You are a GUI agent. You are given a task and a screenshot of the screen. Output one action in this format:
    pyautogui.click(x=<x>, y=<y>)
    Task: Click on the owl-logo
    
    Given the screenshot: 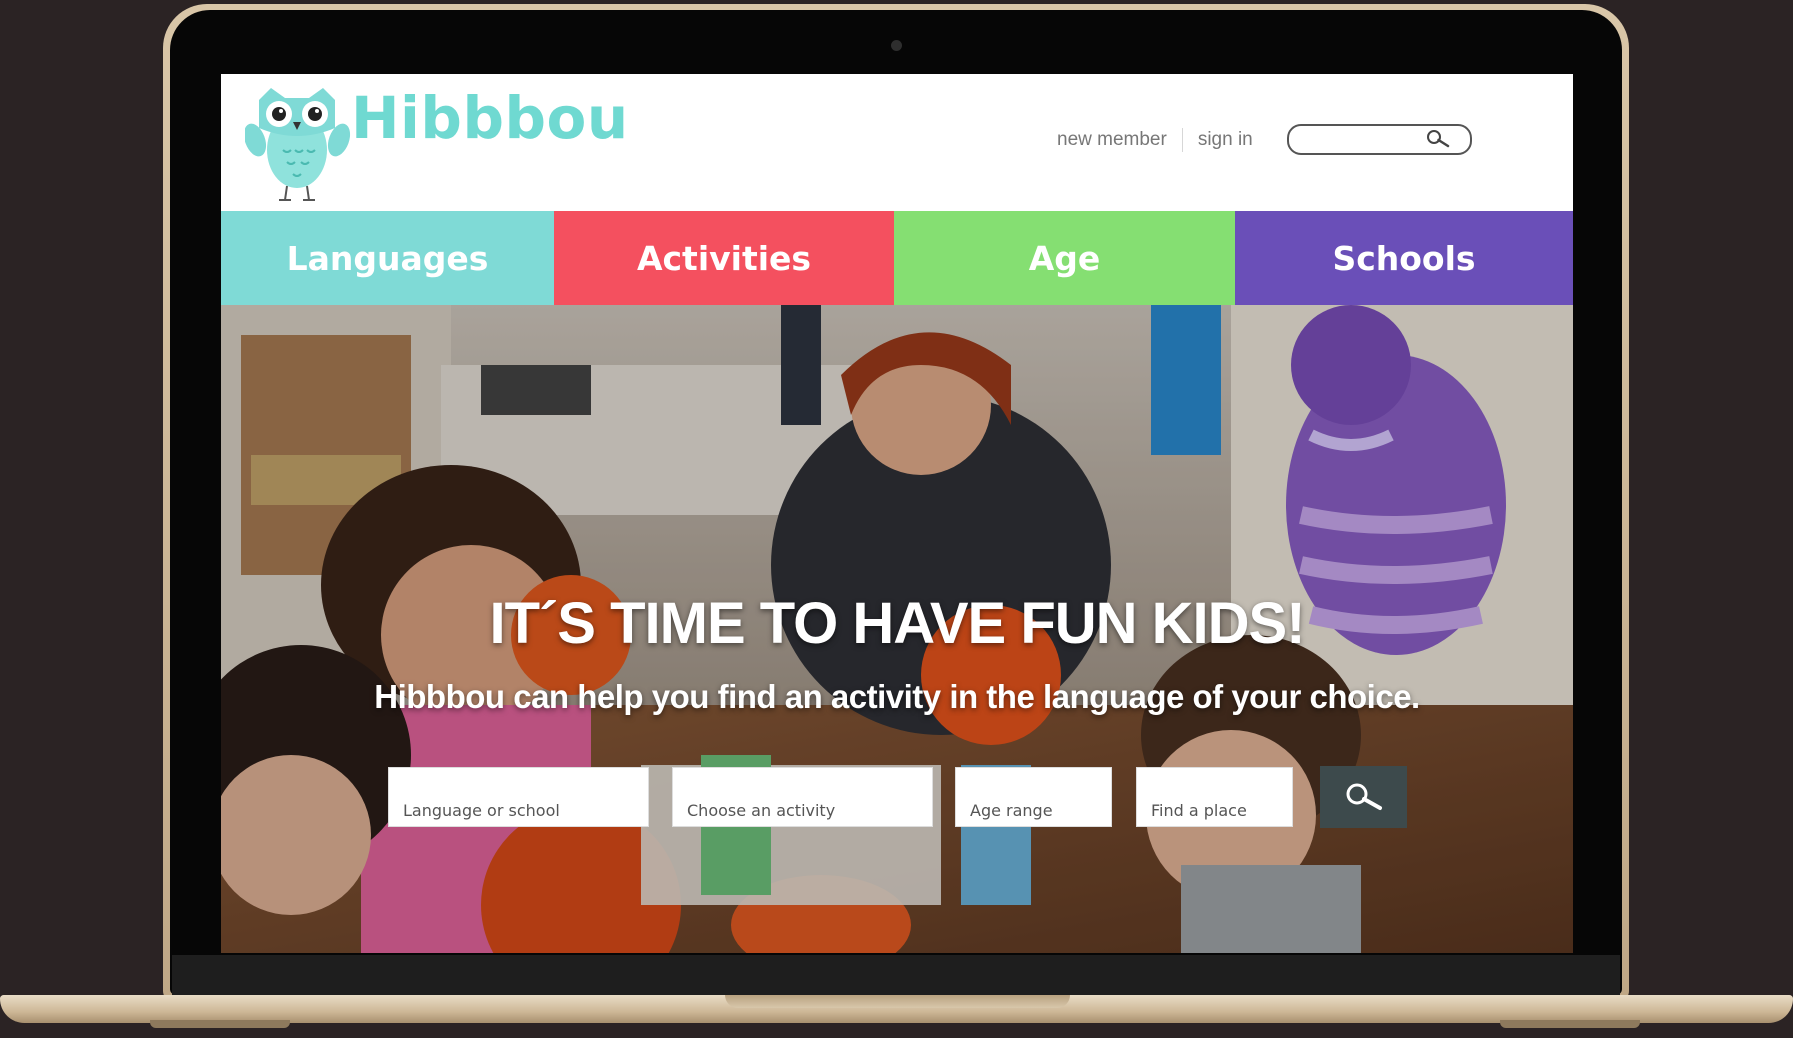 What is the action you would take?
    pyautogui.click(x=297, y=142)
    